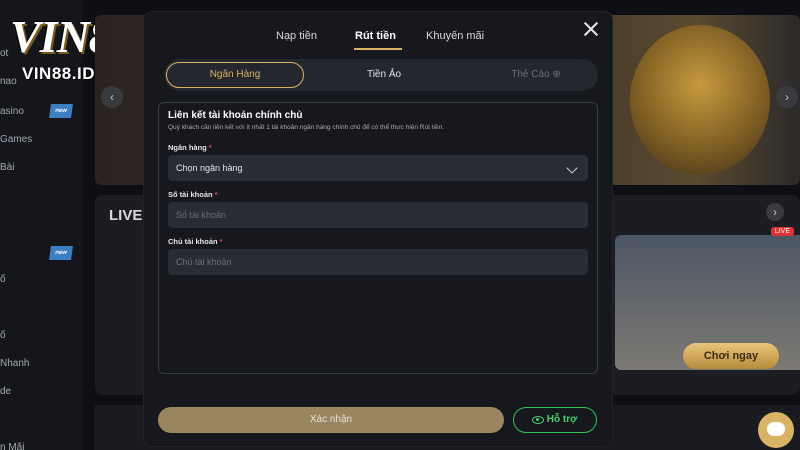 This screenshot has height=450, width=800. What do you see at coordinates (378, 215) in the screenshot?
I see `account-number-input: Số tài khoản` at bounding box center [378, 215].